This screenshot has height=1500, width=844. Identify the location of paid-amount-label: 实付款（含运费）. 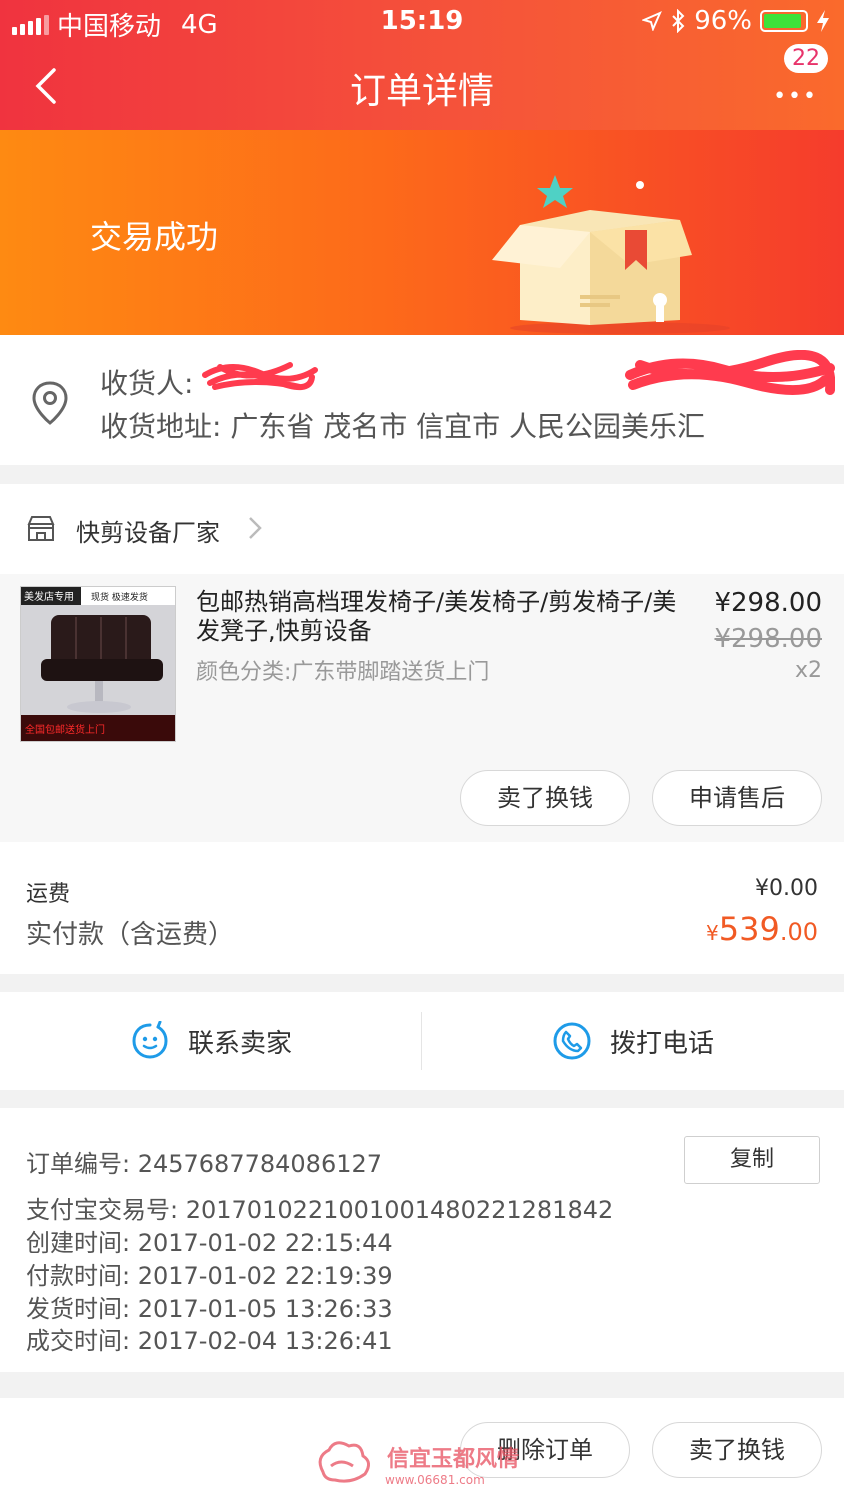
(130, 935).